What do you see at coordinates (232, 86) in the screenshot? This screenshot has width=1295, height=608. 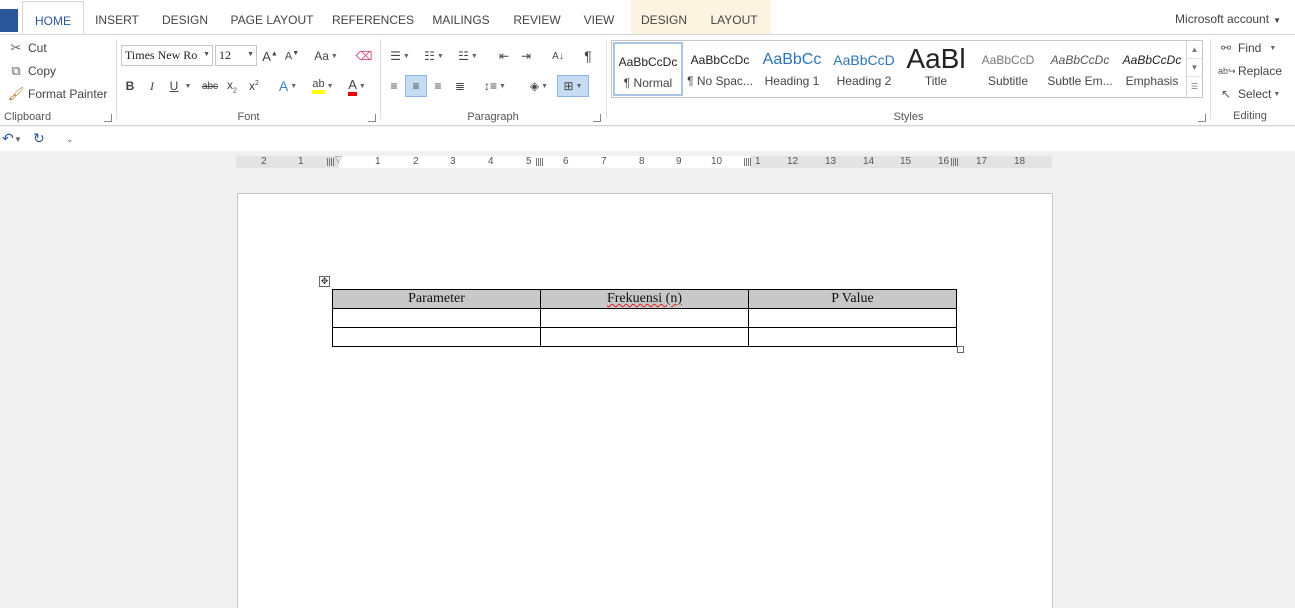 I see `subscript-button: x2` at bounding box center [232, 86].